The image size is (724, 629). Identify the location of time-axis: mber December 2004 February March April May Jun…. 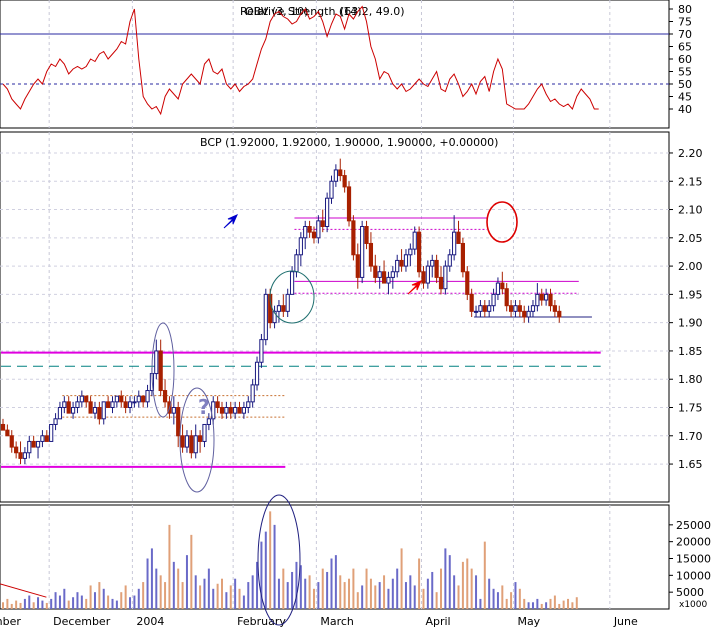
(319, 621).